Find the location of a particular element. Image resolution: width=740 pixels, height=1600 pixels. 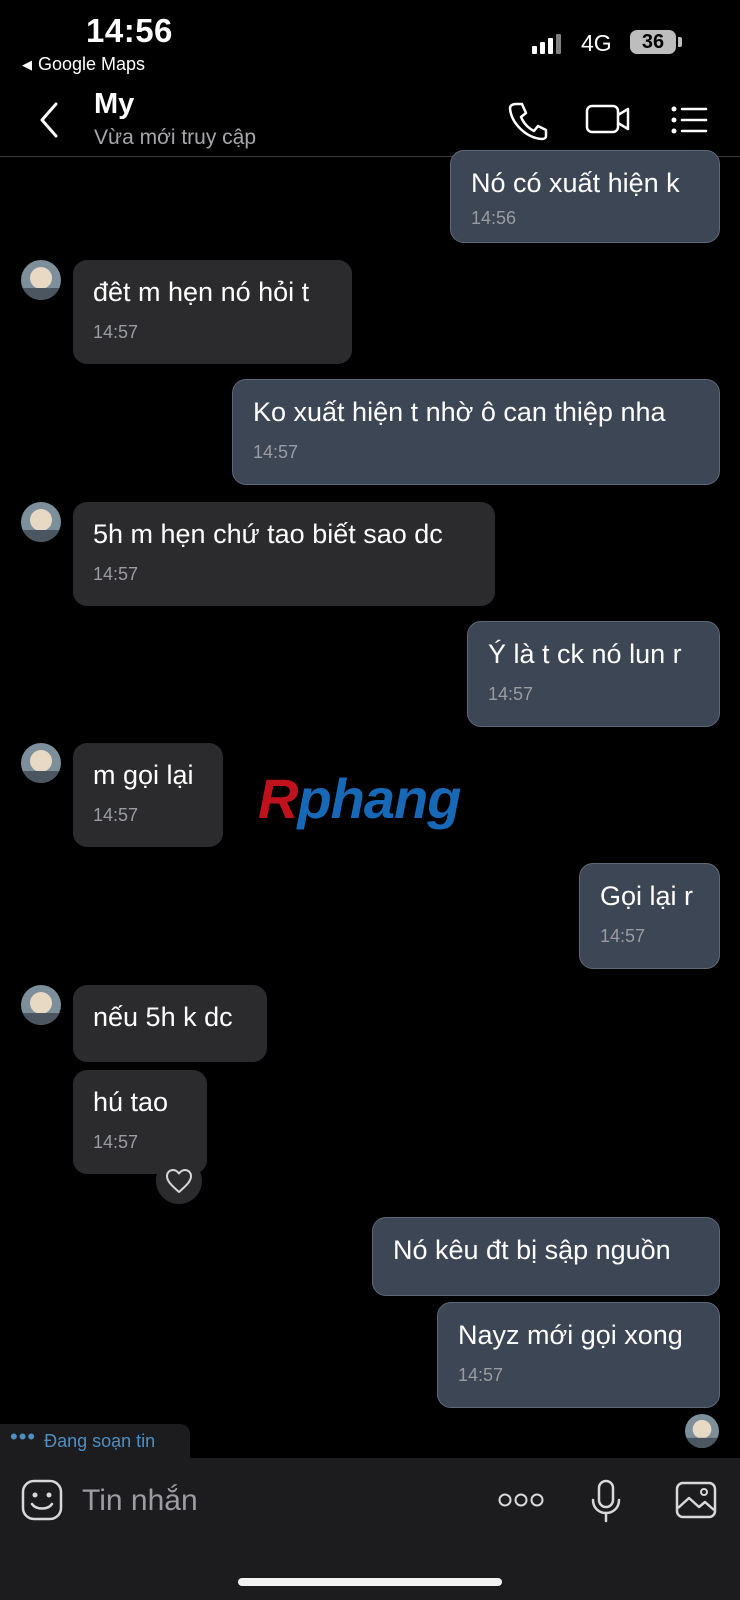

back-icon is located at coordinates (49, 120).